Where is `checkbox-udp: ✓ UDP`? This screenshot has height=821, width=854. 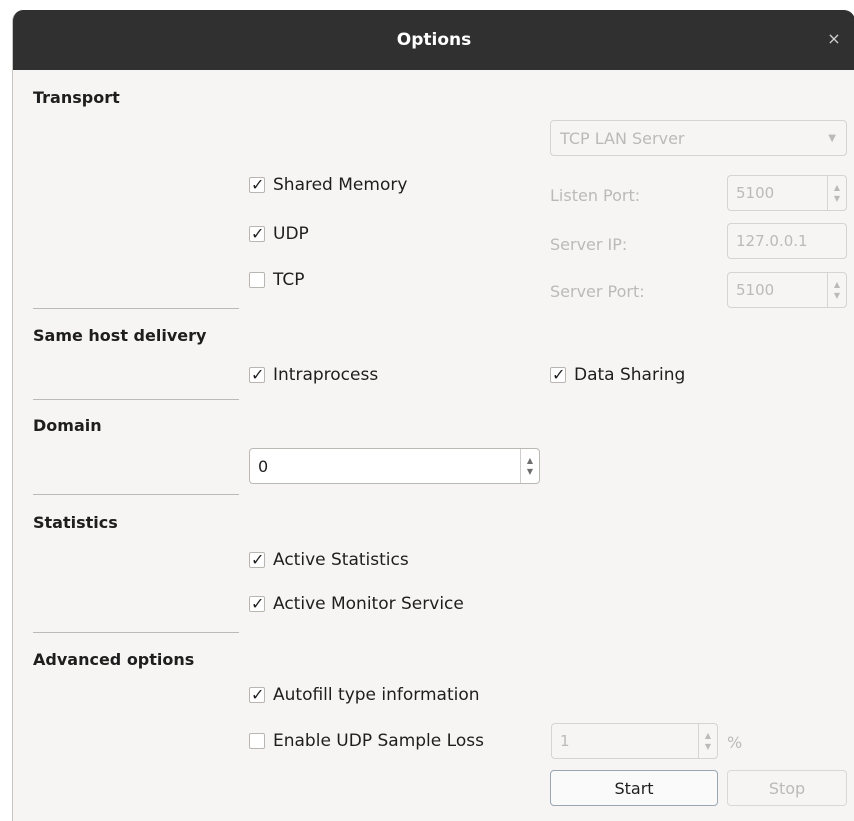
checkbox-udp: ✓ UDP is located at coordinates (279, 234).